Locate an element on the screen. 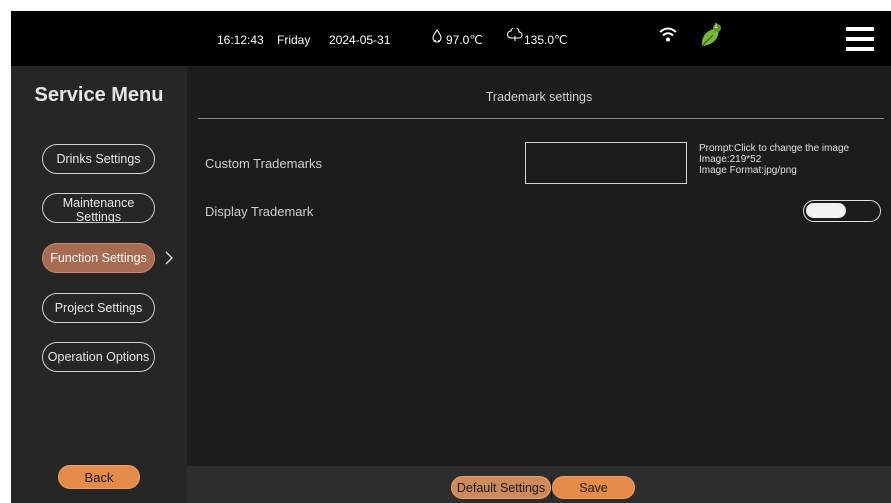 This screenshot has width=891, height=503. prompt-line: Image:219*52 is located at coordinates (730, 159).